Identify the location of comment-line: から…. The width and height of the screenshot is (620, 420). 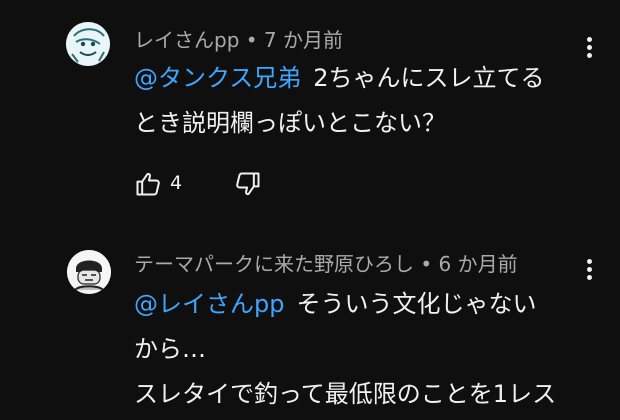
(170, 349).